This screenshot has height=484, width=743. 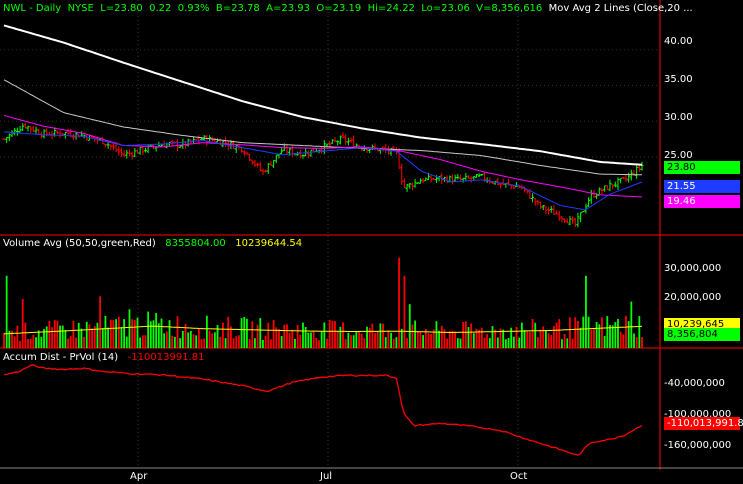 I want to click on accum-title: Accum Dist - PrVol (14), so click(x=61, y=357).